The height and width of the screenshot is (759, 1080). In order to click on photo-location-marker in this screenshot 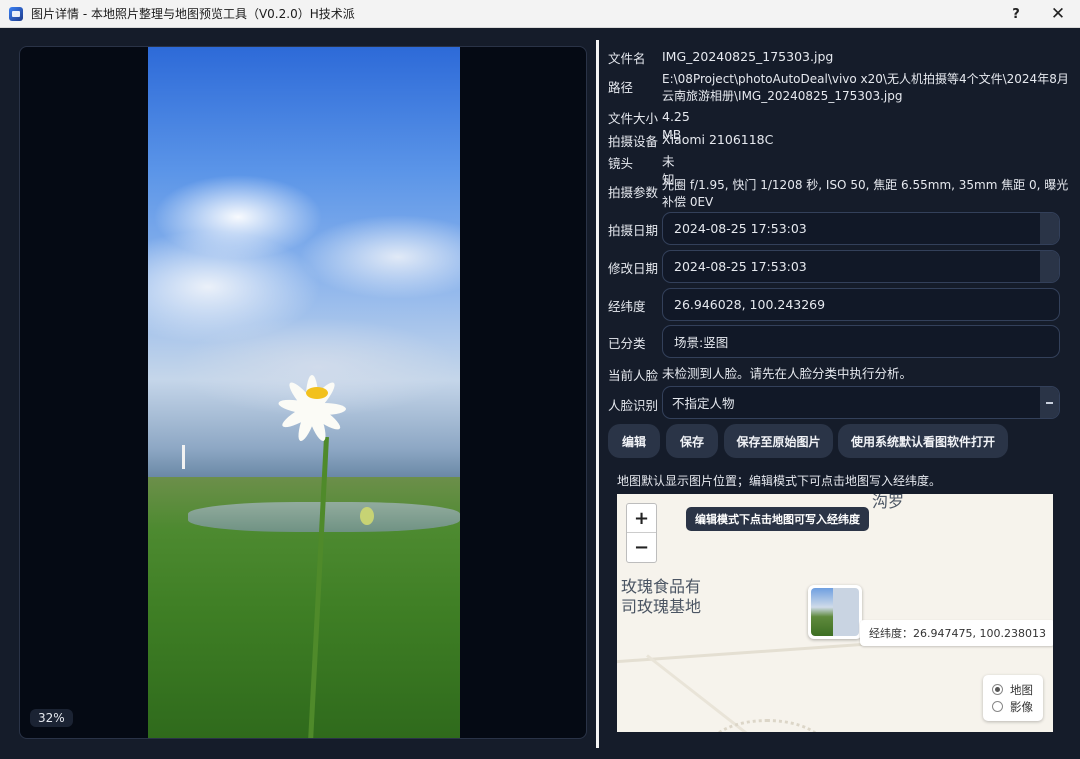, I will do `click(835, 612)`.